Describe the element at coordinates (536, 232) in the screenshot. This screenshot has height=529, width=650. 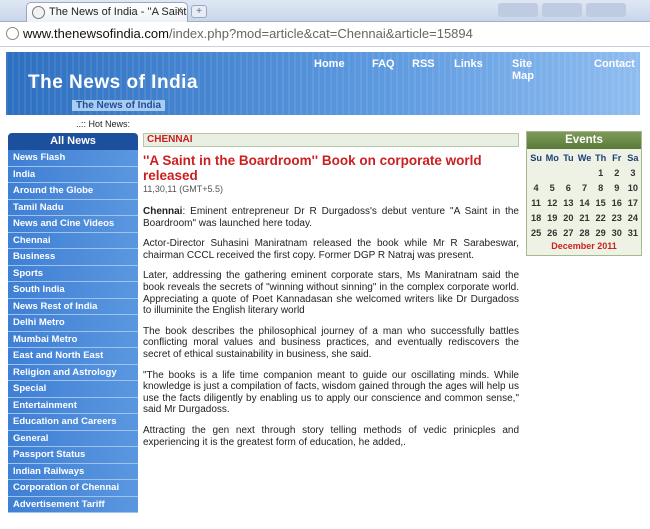
I see `calendar-day: 25` at that location.